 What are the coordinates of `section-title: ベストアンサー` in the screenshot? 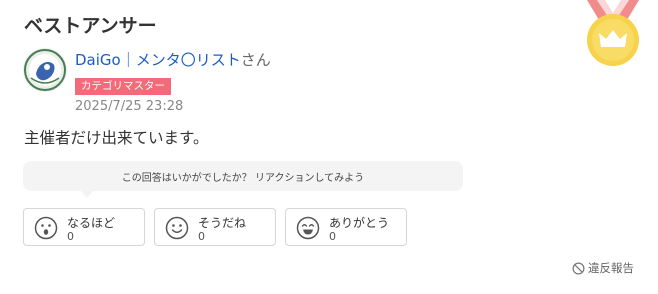 It's located at (90, 26).